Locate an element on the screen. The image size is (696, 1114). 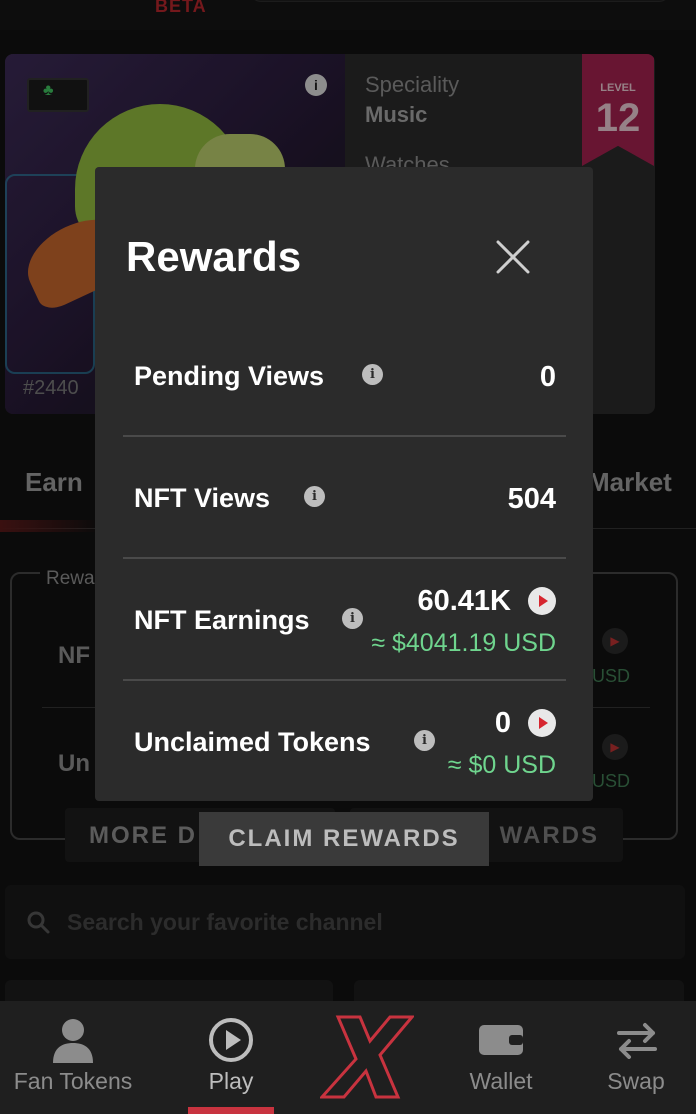
claim-rewards-label: CLAIM REWARDS is located at coordinates (344, 838).